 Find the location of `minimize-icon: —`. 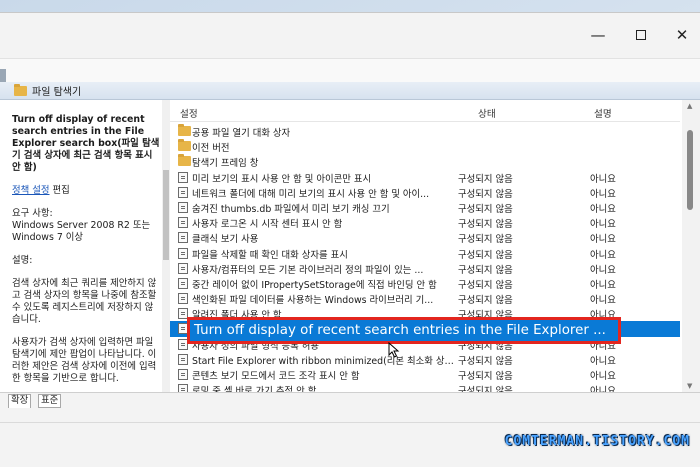

minimize-icon: — is located at coordinates (598, 35).